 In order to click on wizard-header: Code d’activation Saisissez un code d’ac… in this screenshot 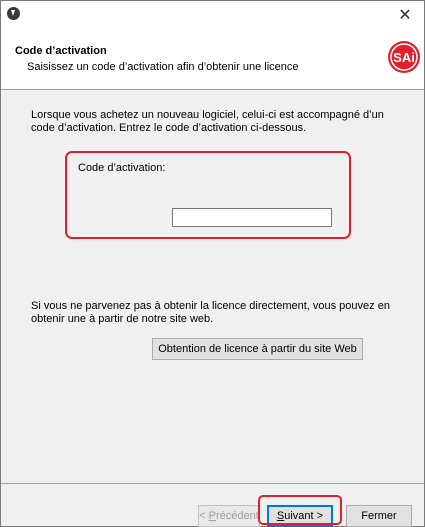, I will do `click(212, 60)`.